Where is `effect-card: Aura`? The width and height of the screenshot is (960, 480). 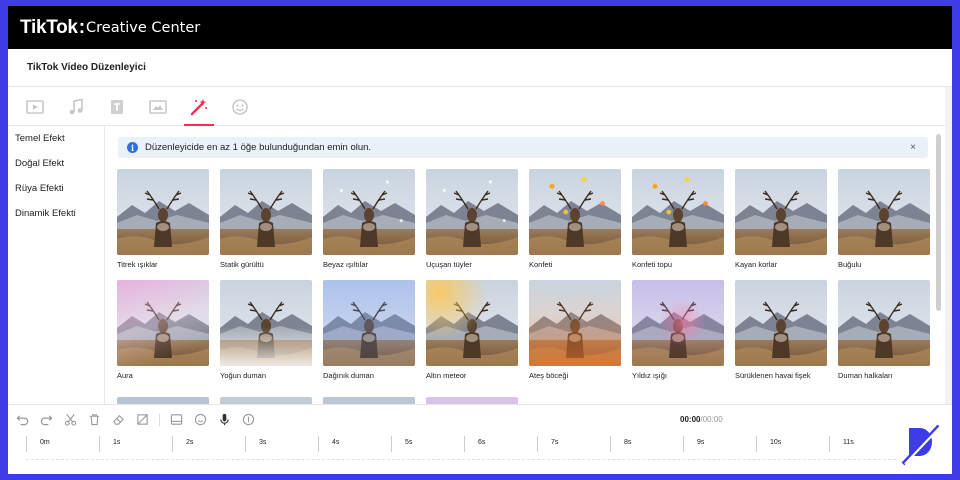 effect-card: Aura is located at coordinates (163, 330).